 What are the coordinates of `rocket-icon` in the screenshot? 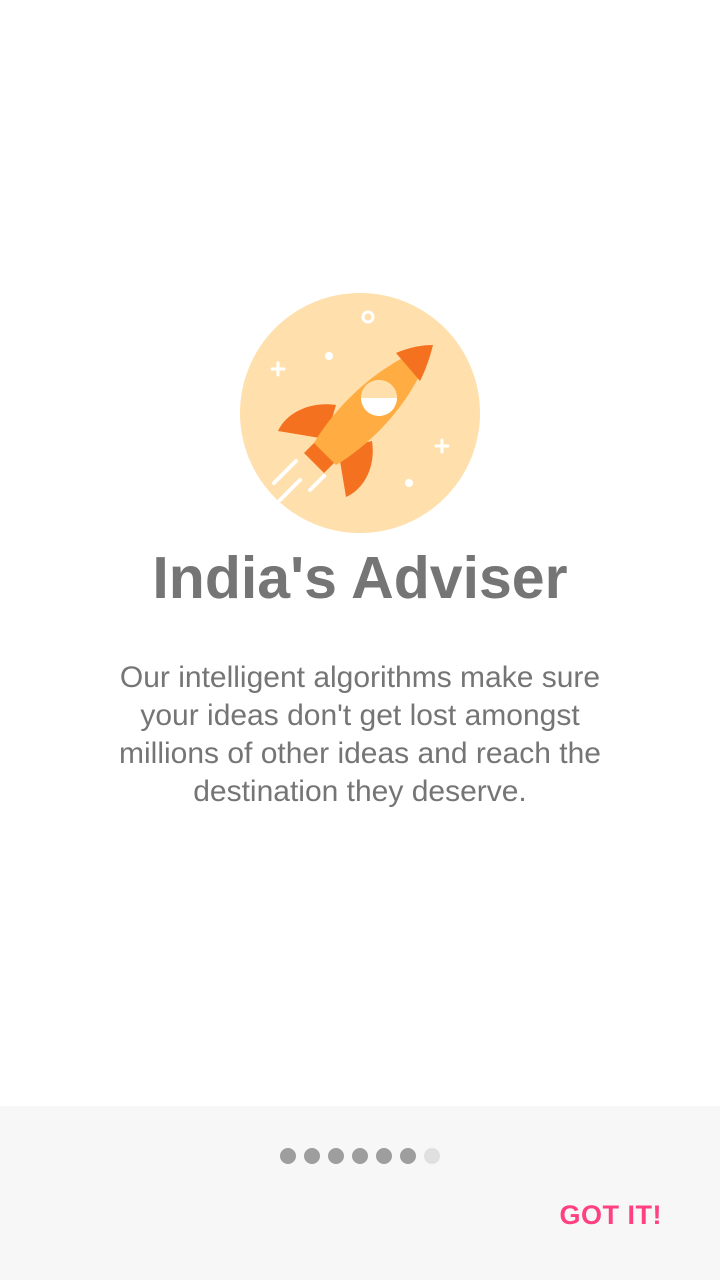 It's located at (360, 413).